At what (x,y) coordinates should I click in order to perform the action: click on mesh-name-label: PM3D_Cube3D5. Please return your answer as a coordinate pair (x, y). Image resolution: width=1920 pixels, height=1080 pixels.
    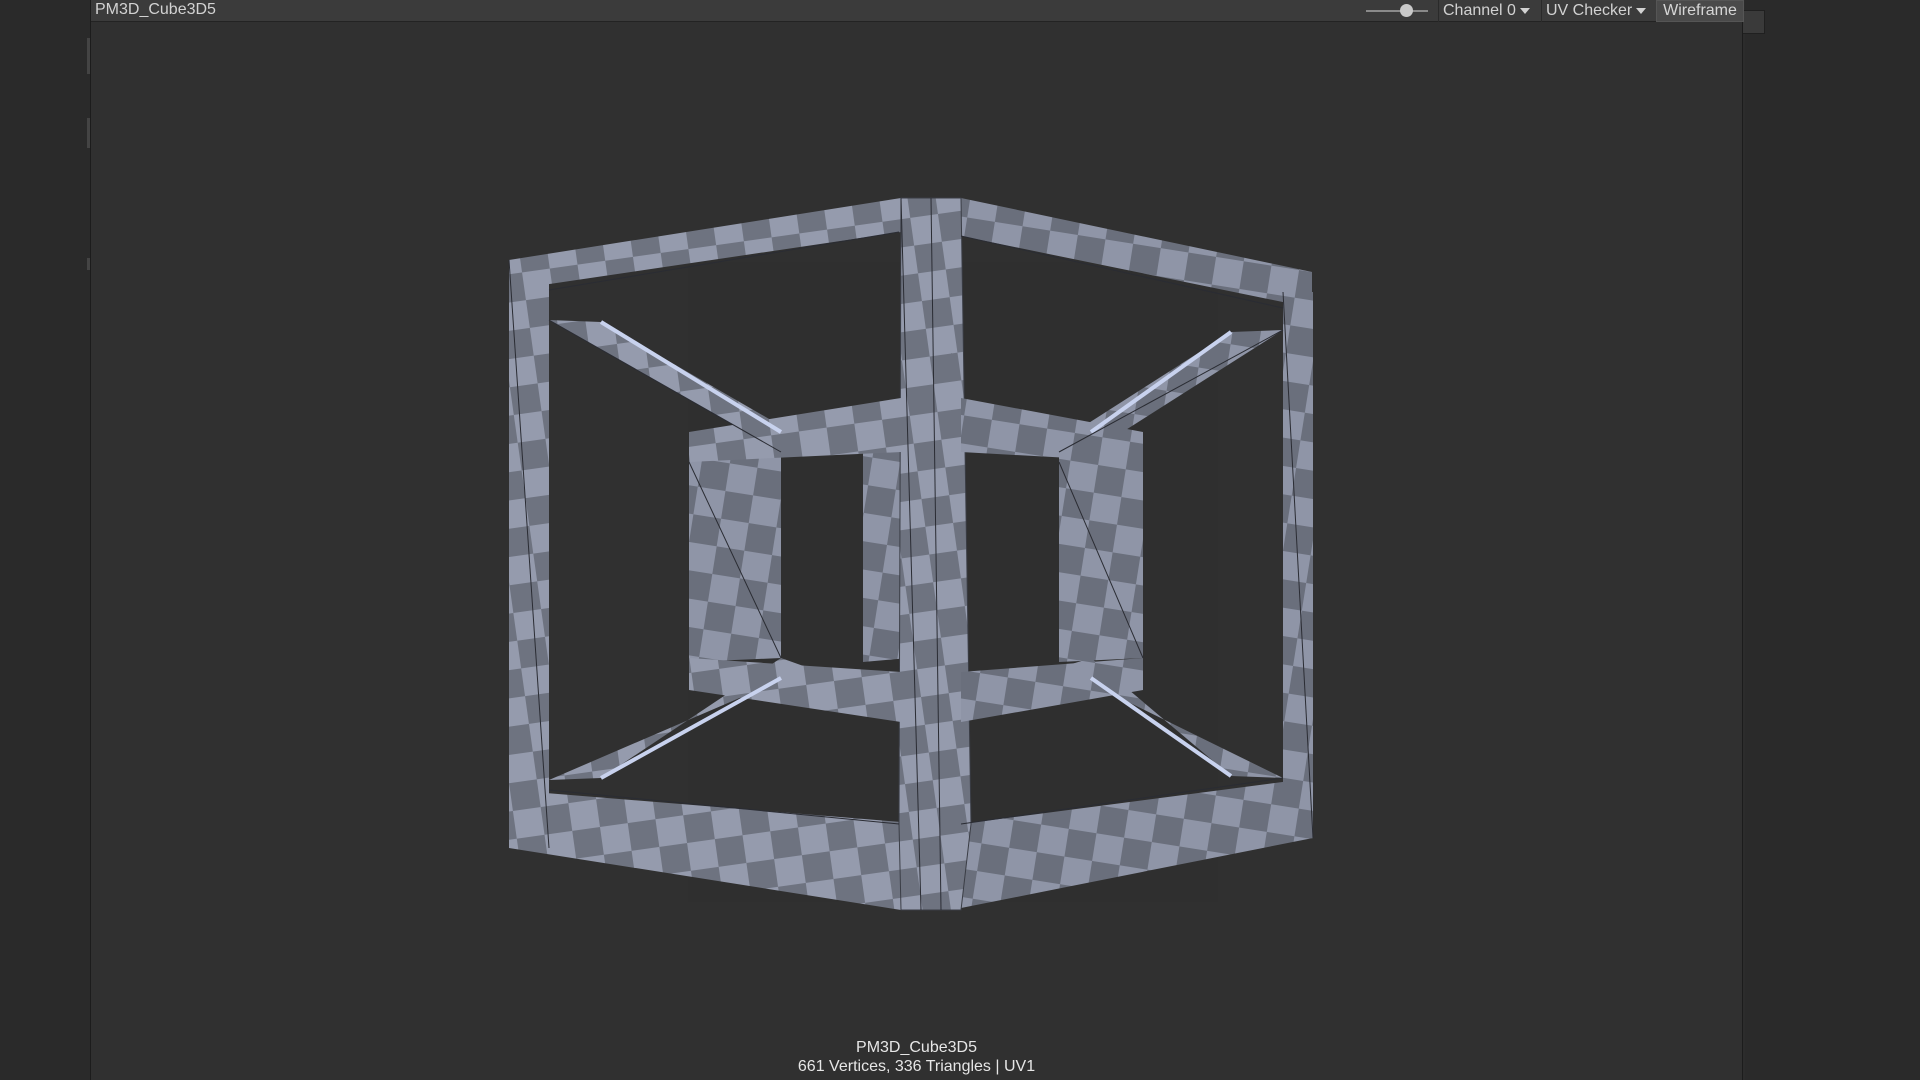
    Looking at the image, I should click on (916, 1047).